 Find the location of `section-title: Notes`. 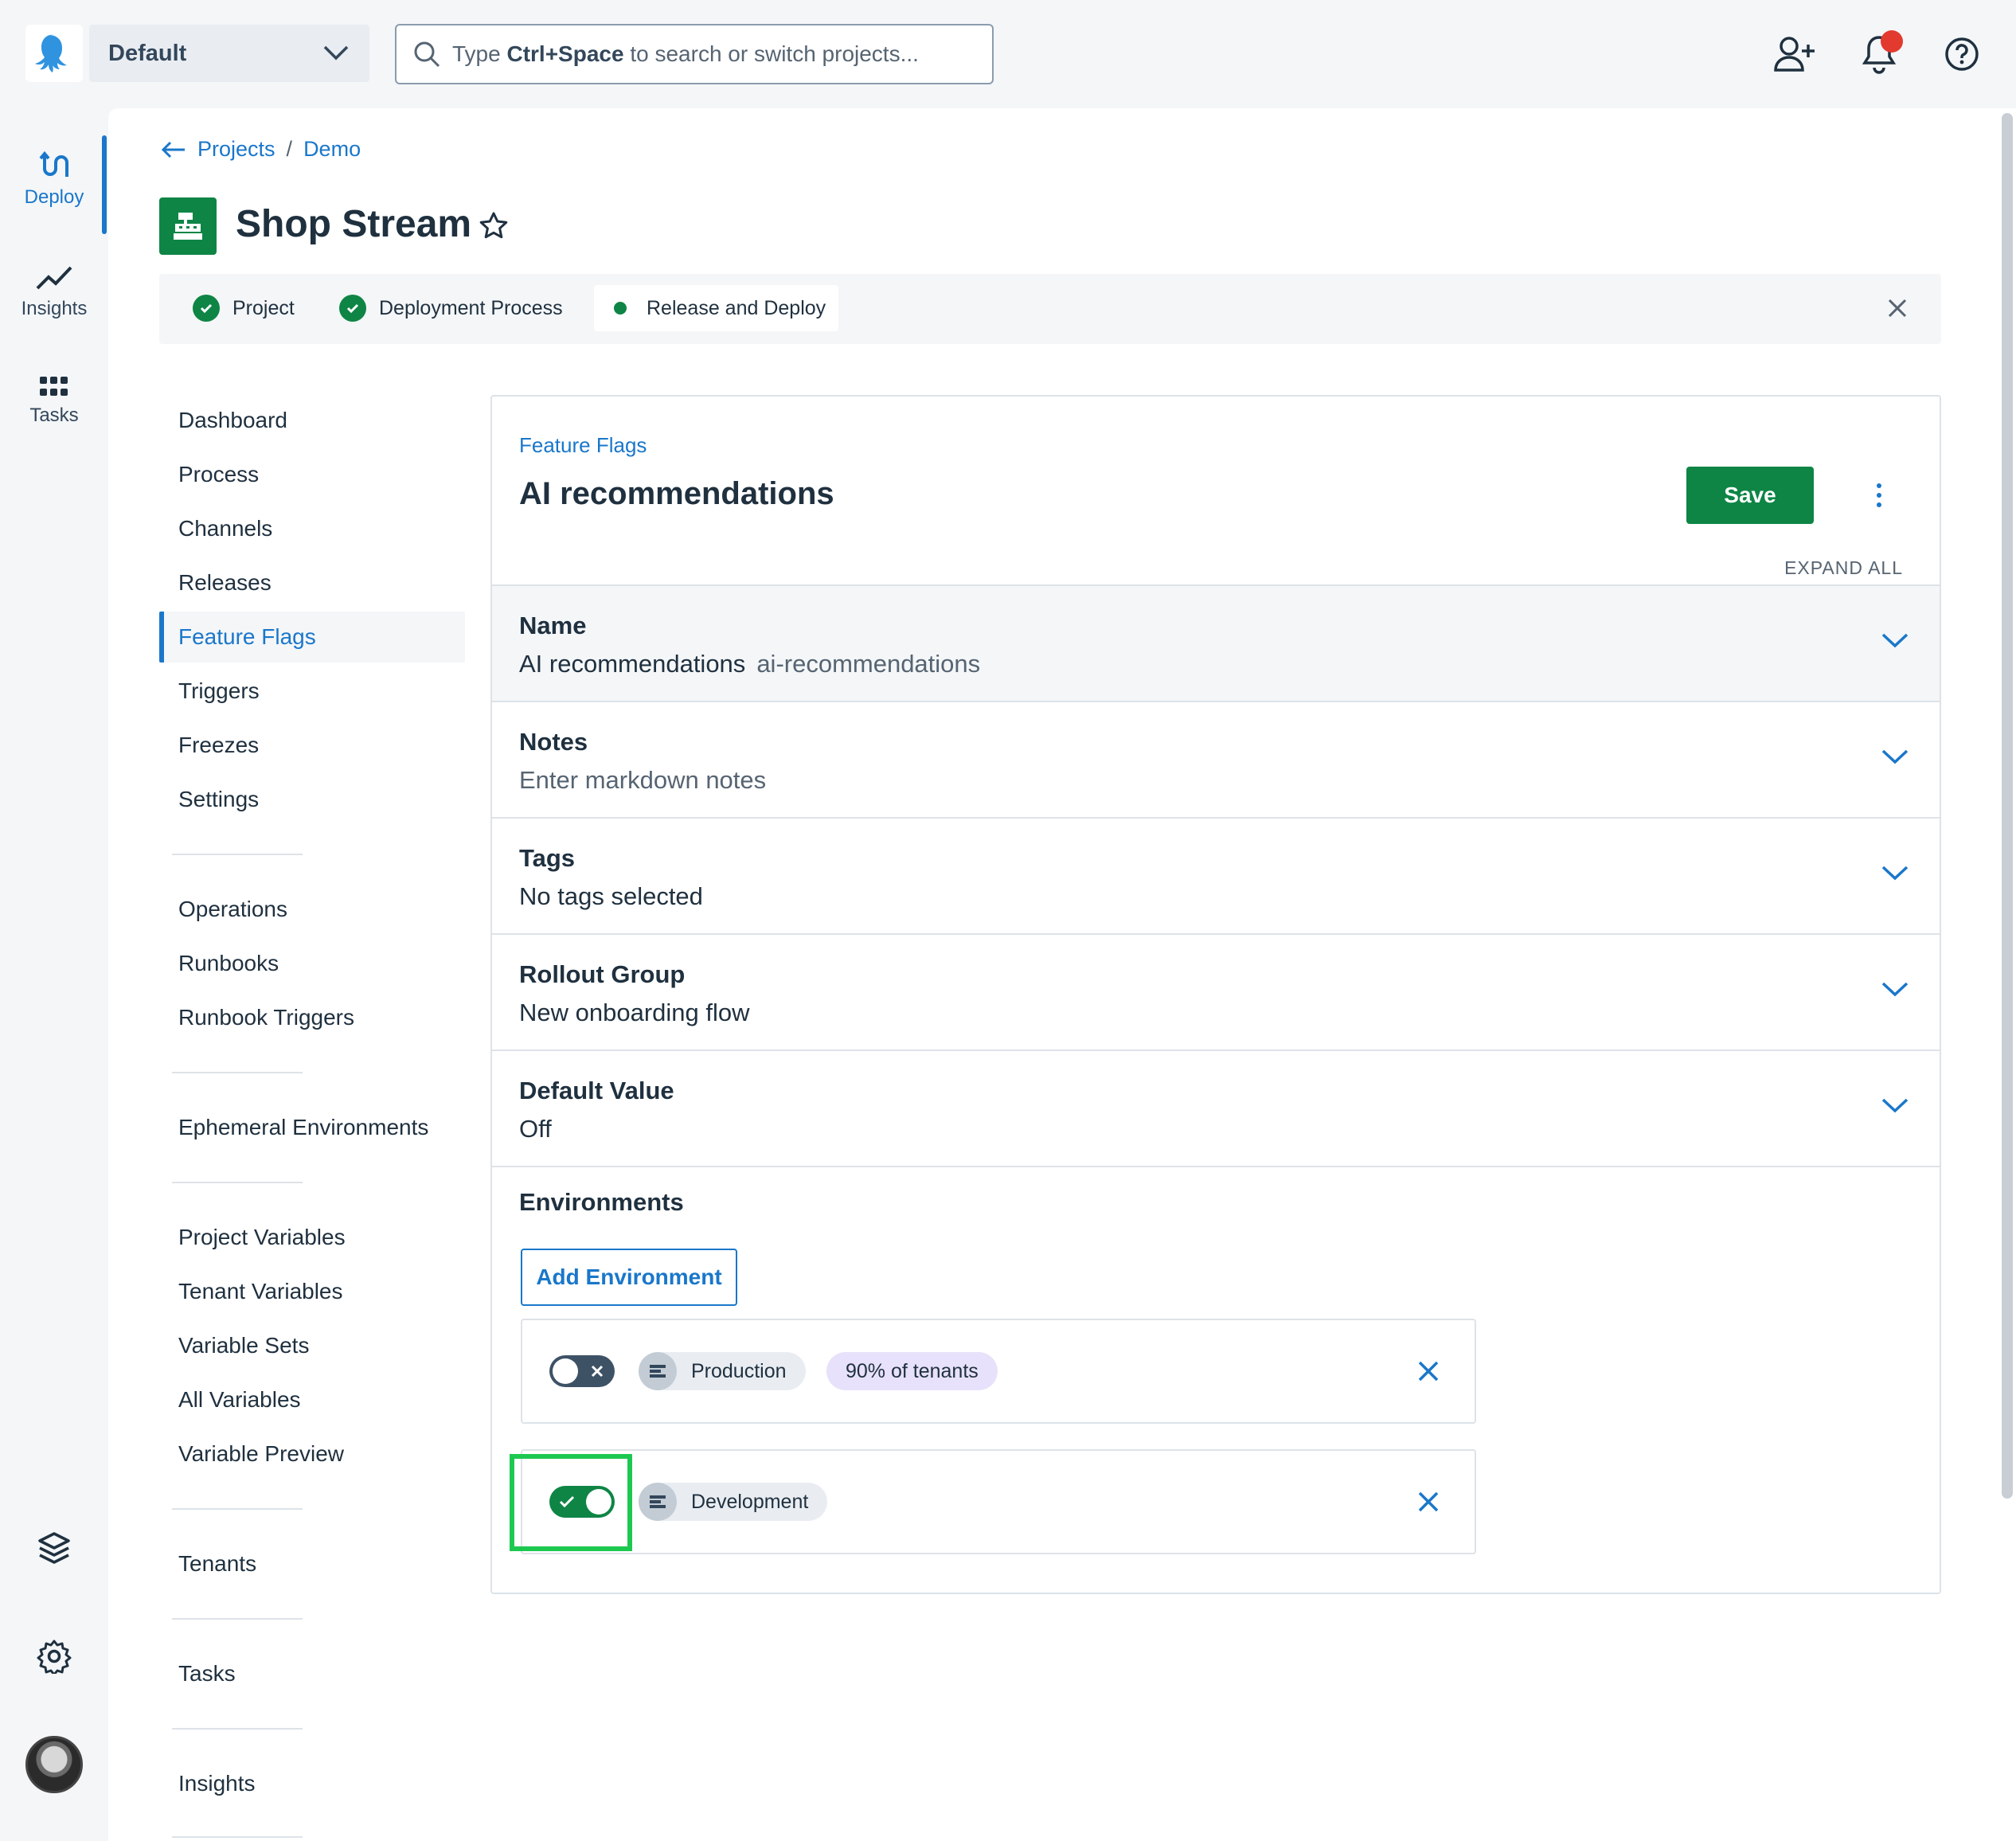

section-title: Notes is located at coordinates (553, 742).